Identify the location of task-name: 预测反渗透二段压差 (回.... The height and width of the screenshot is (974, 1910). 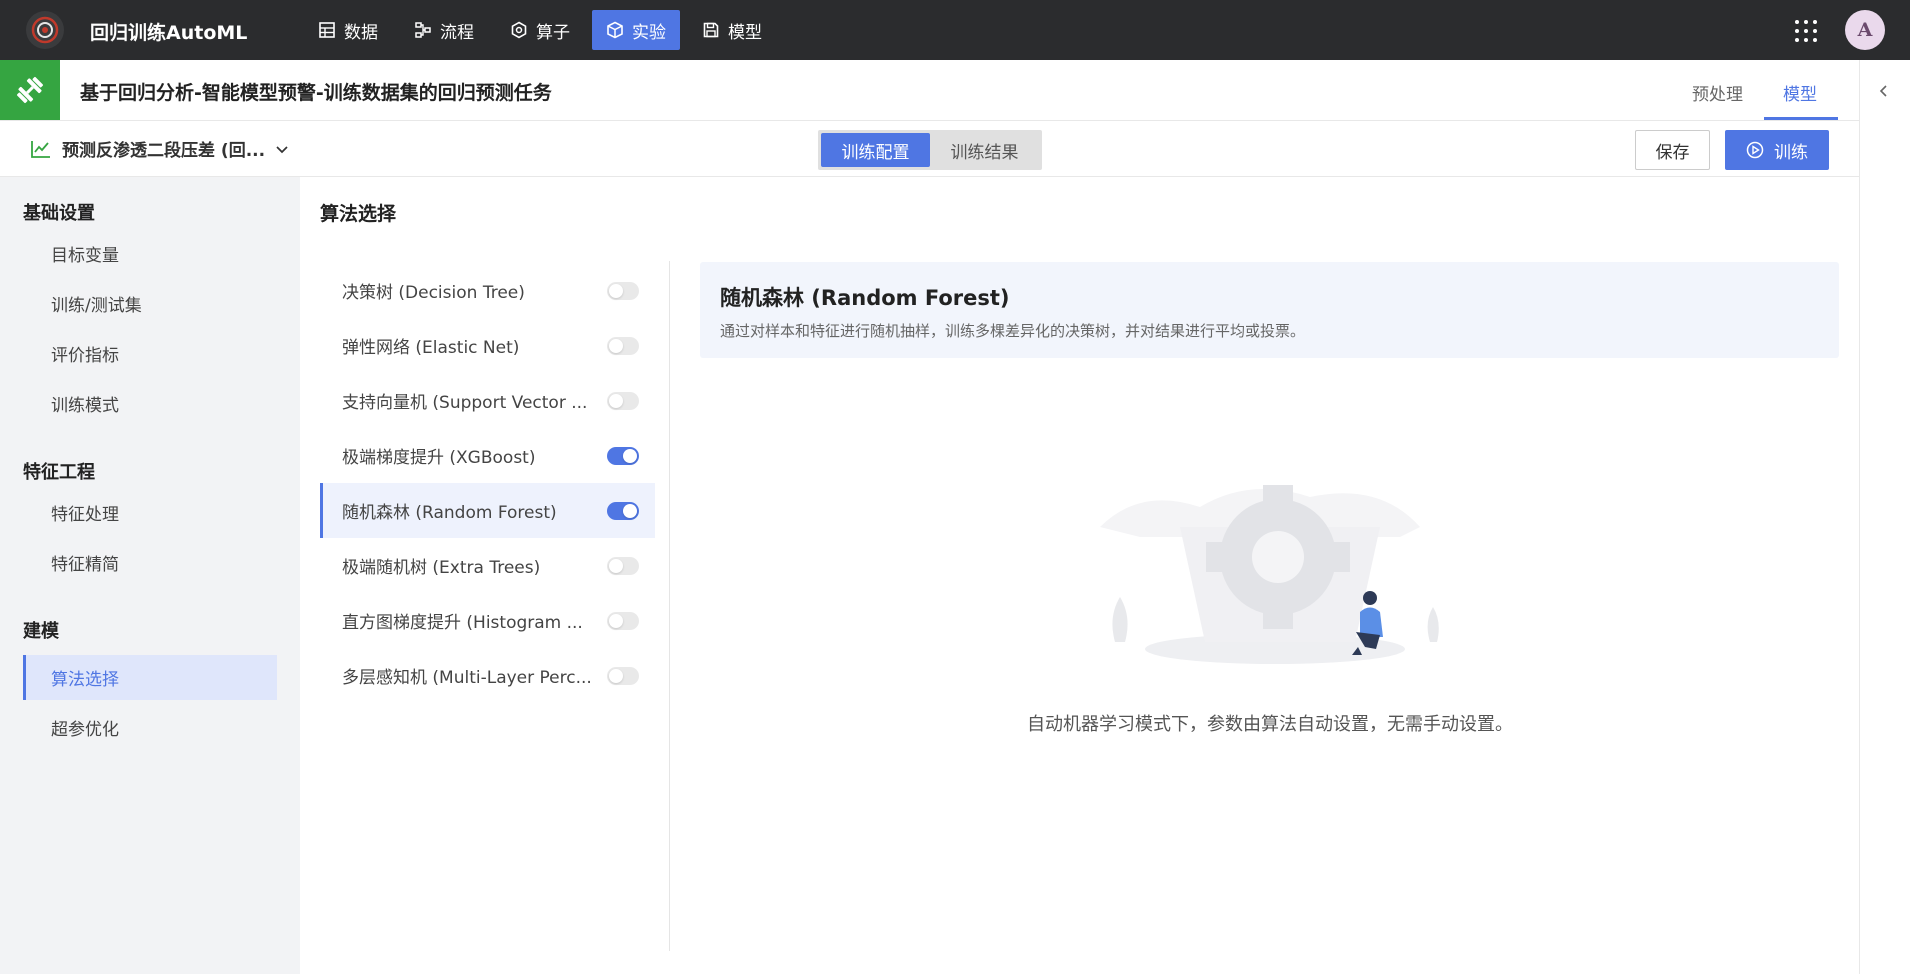
(164, 151).